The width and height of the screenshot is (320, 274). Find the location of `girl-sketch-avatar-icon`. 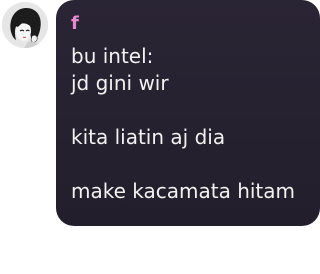

girl-sketch-avatar-icon is located at coordinates (25, 25).